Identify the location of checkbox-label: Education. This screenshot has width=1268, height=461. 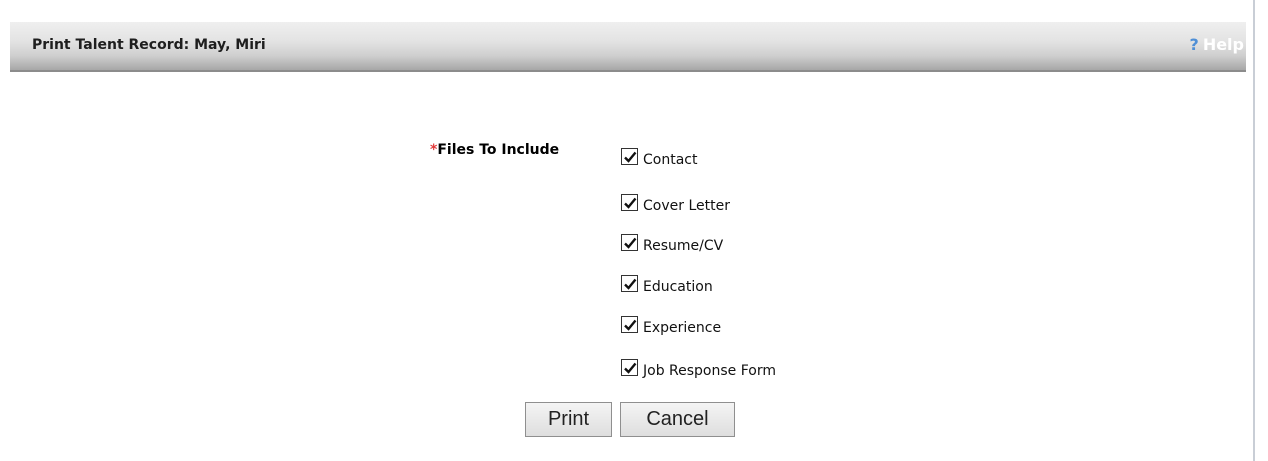
(678, 287).